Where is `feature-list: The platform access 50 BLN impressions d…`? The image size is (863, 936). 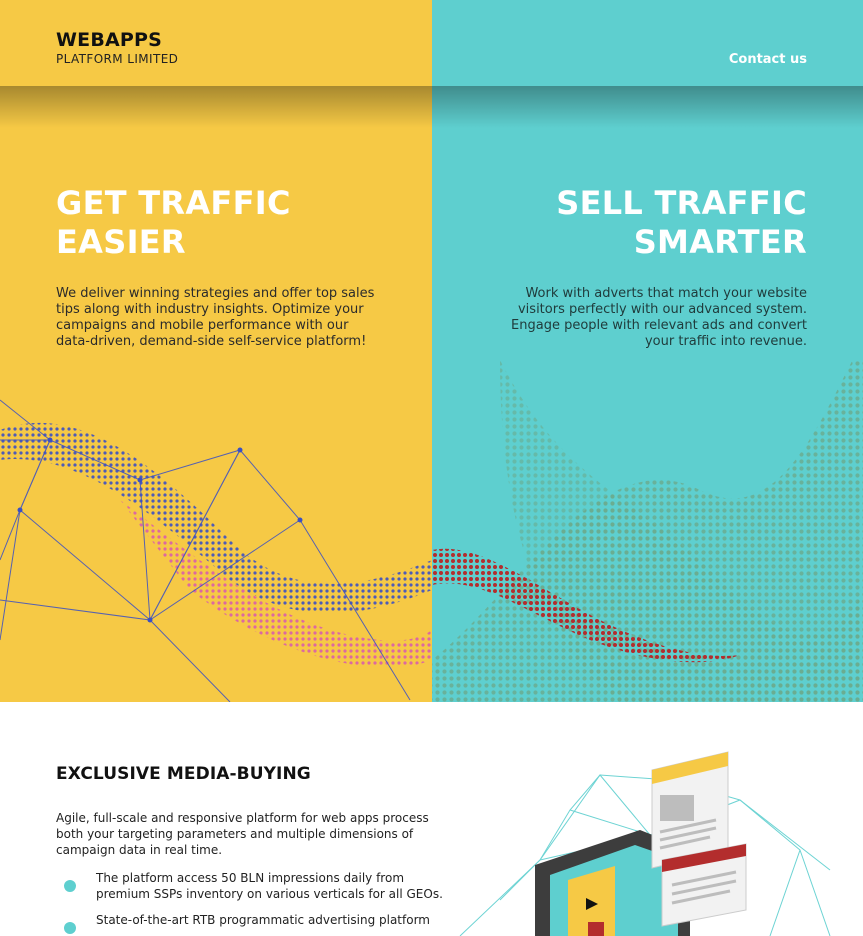
feature-list: The platform access 50 BLN impressions d… is located at coordinates (256, 903).